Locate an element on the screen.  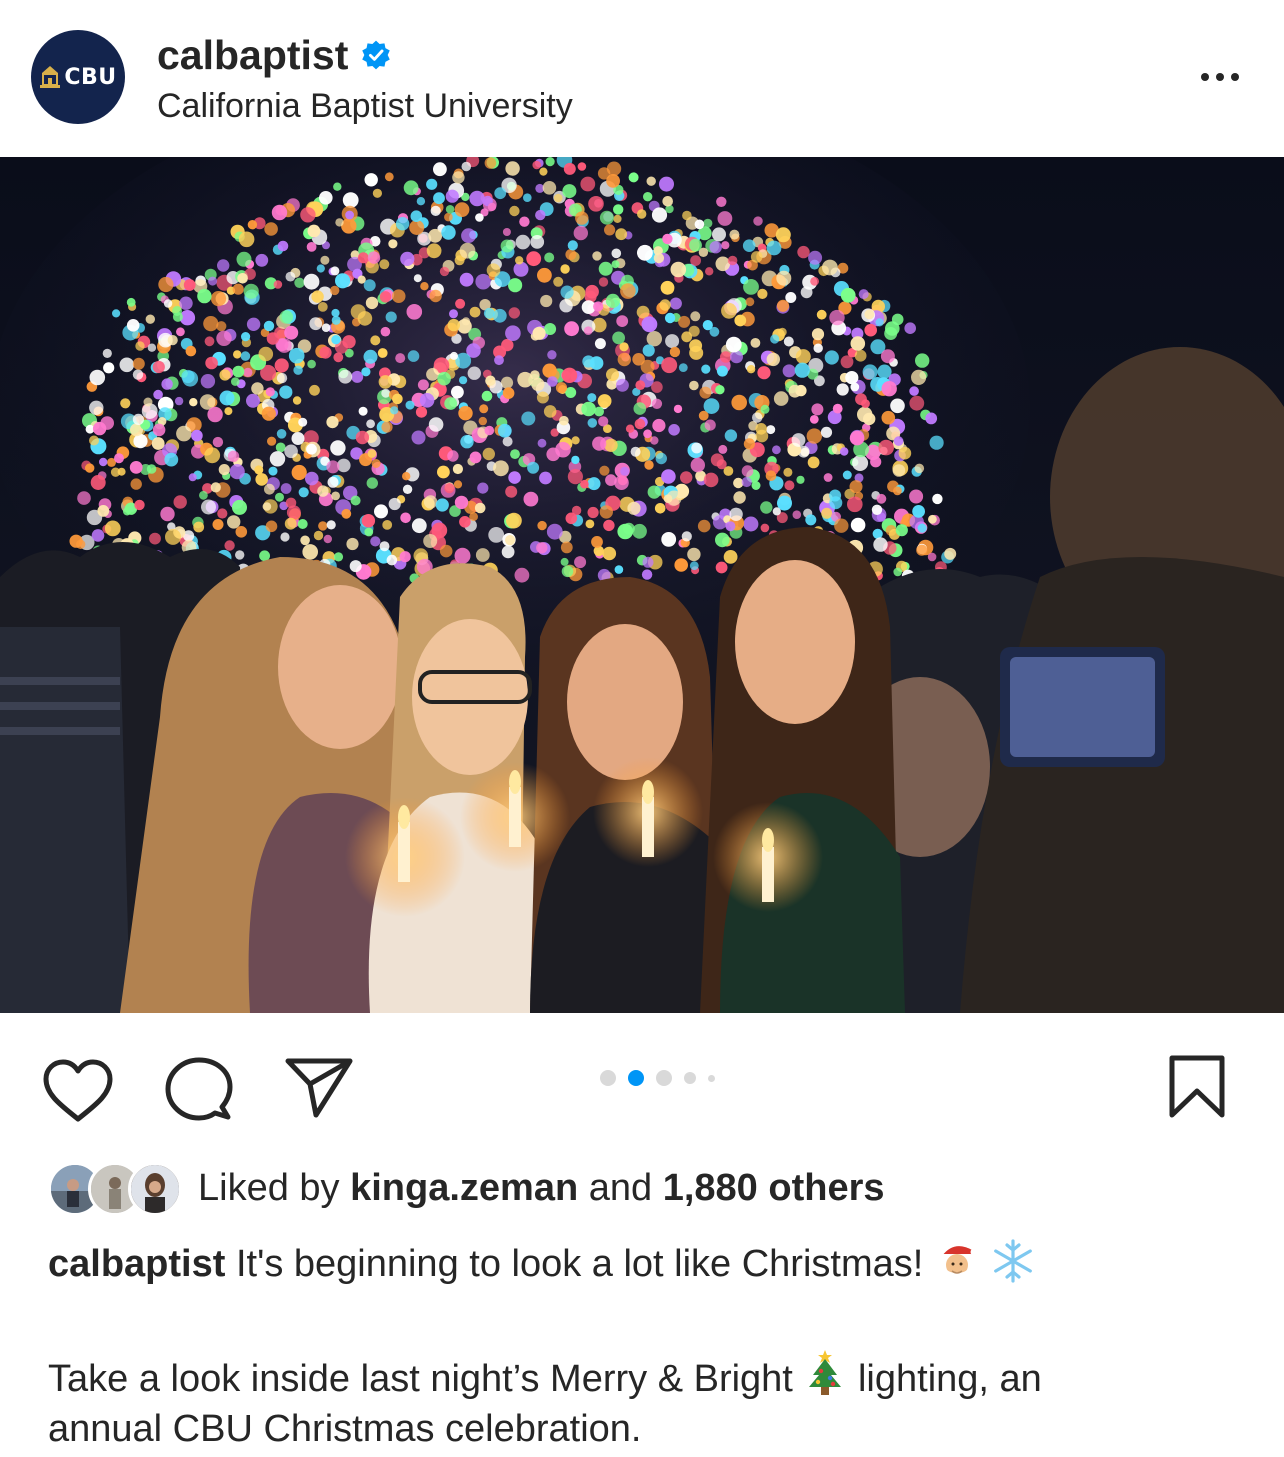
profile-avatar: CBU is located at coordinates (78, 77).